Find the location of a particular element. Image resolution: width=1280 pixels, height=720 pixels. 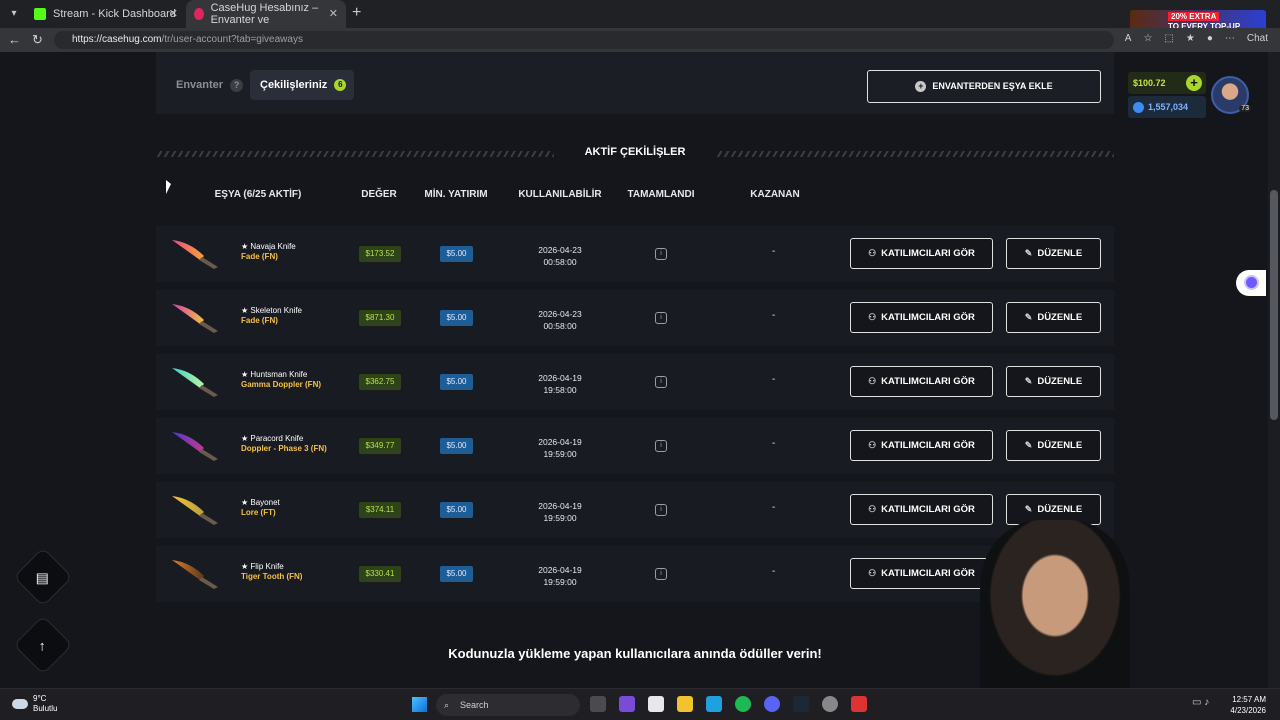

clock: 12:57 AM 4/23/2026 is located at coordinates (1244, 705).